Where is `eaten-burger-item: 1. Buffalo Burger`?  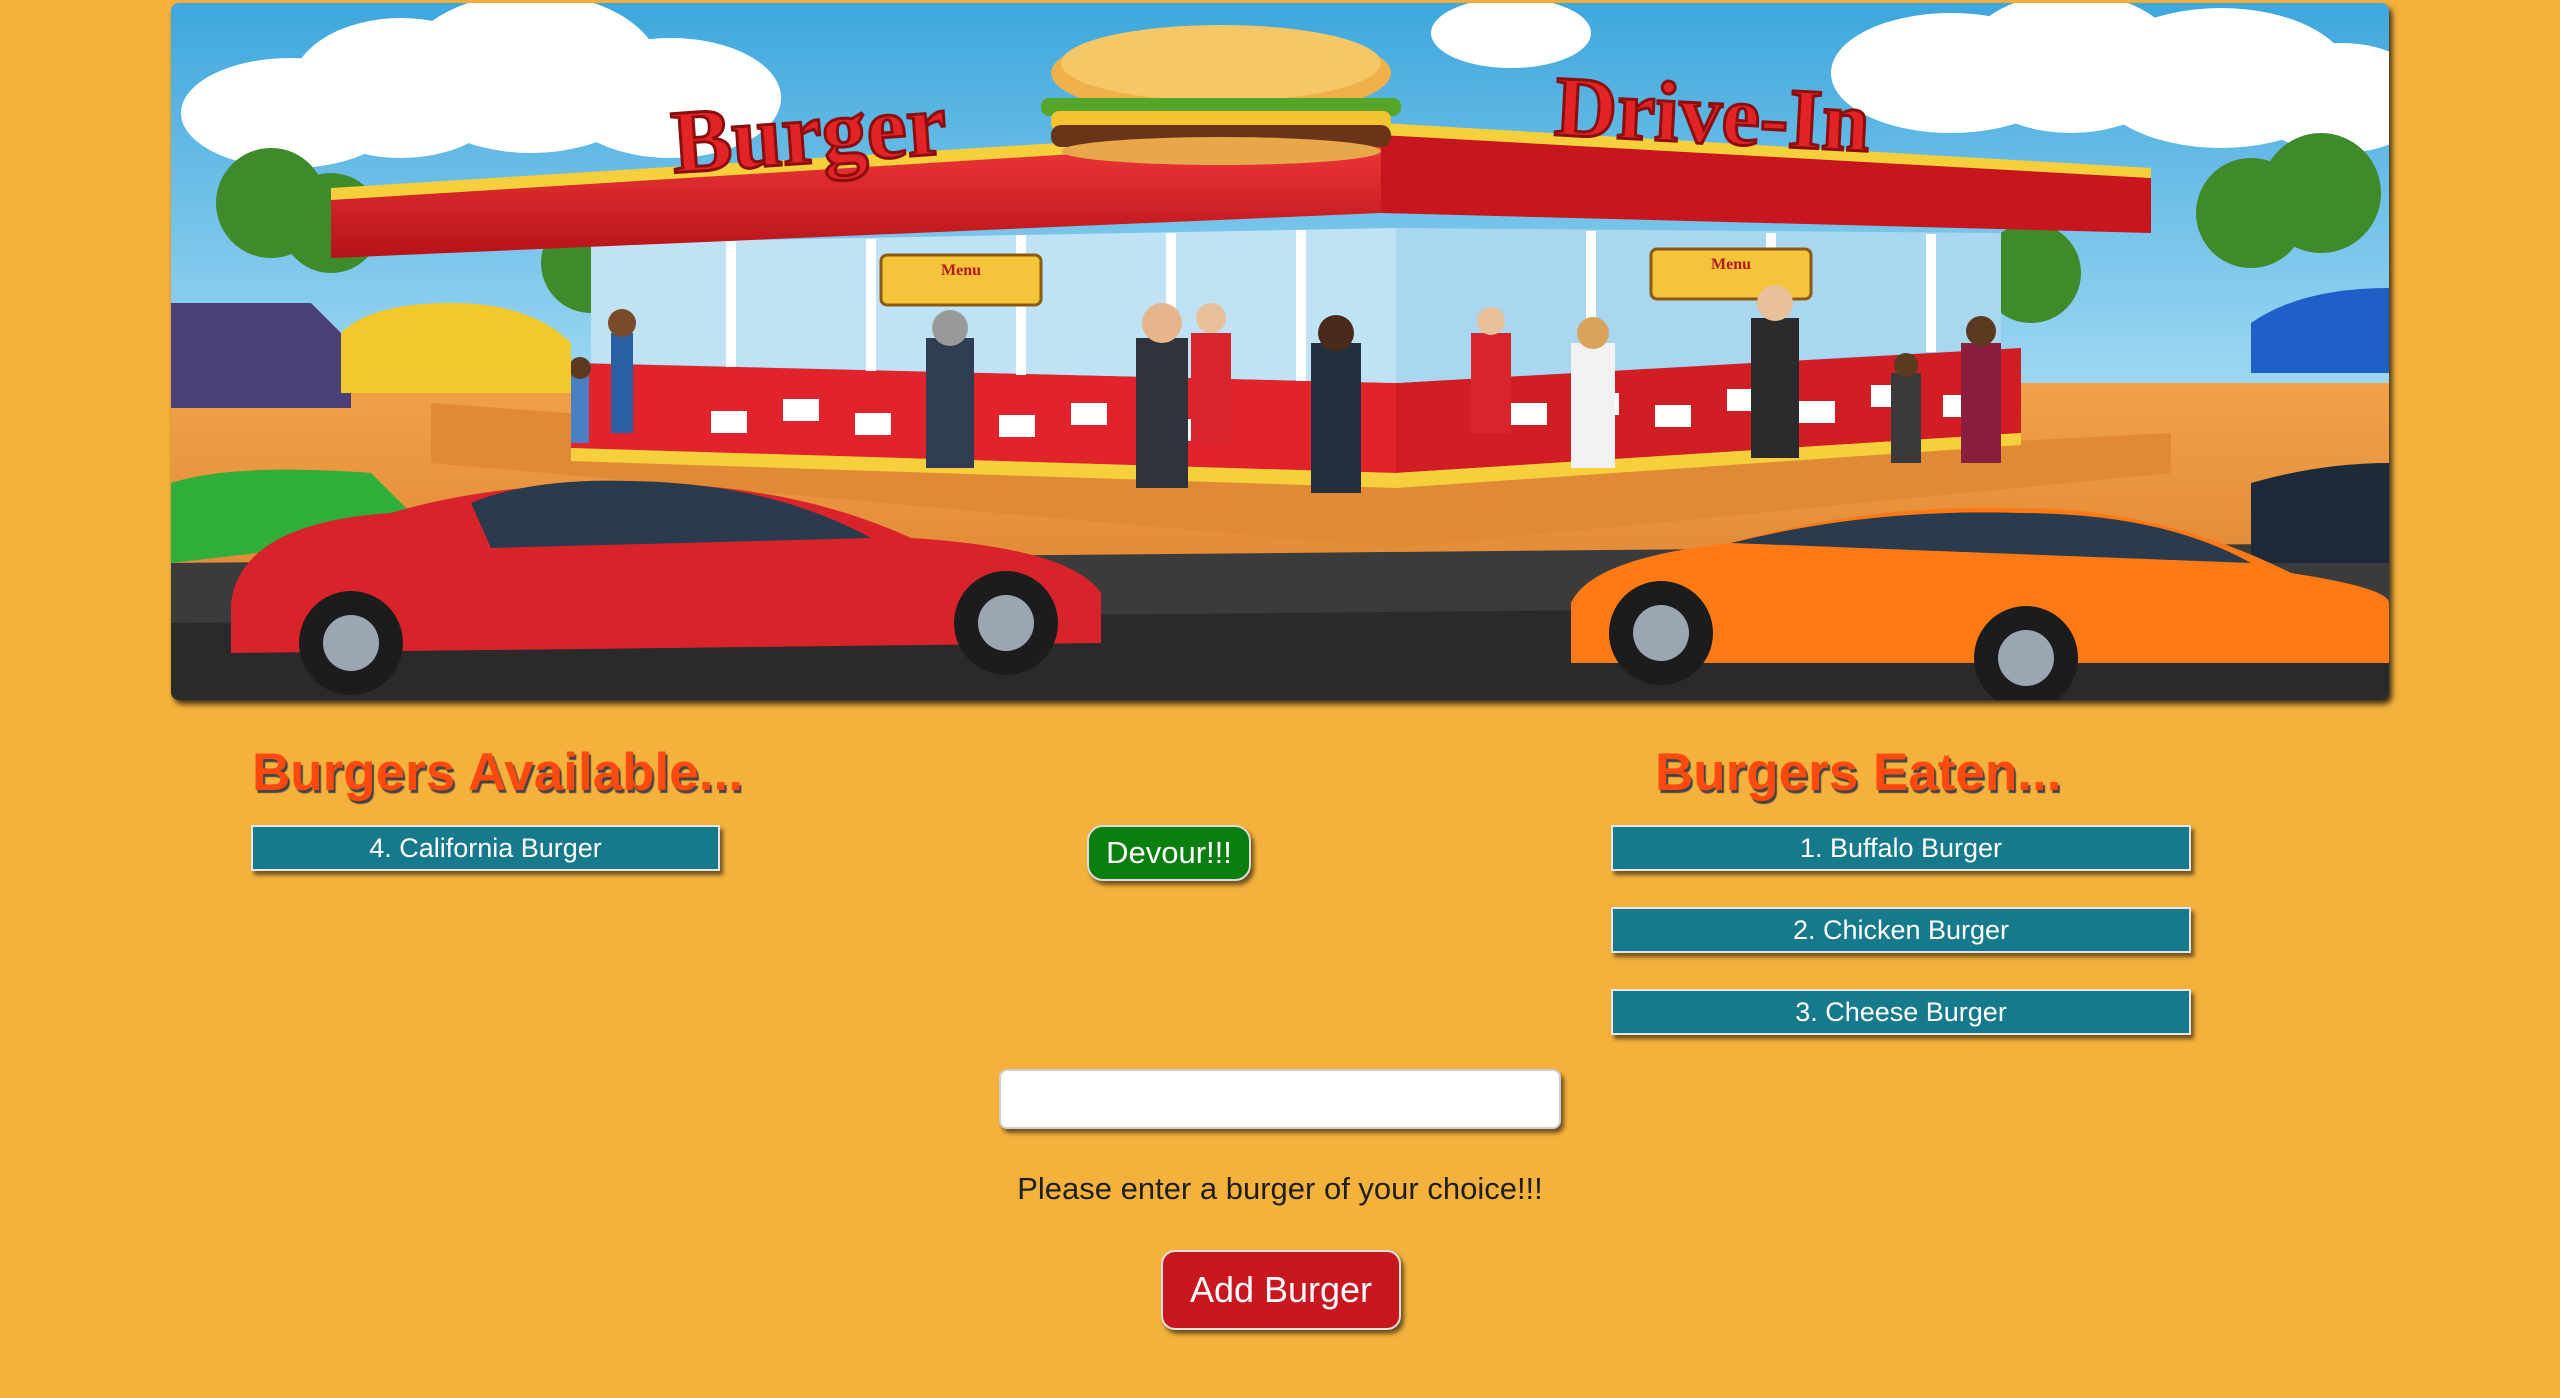
eaten-burger-item: 1. Buffalo Burger is located at coordinates (1901, 848).